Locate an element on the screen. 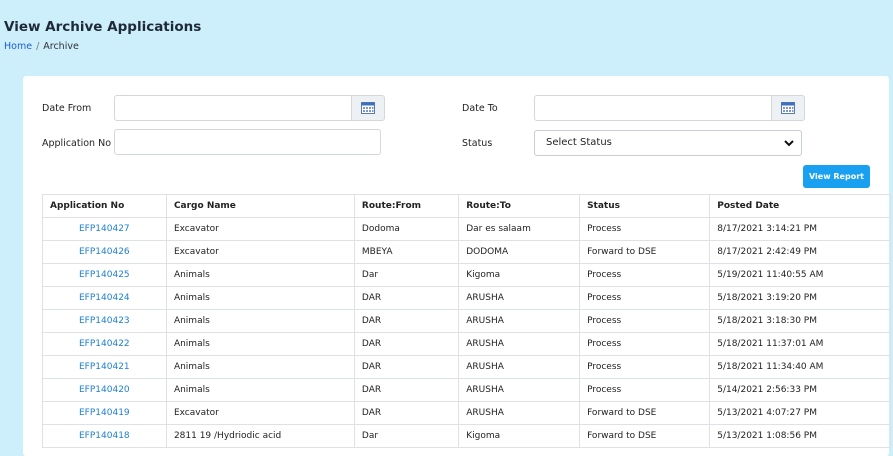 This screenshot has width=893, height=456. column-header: Cargo Name is located at coordinates (260, 206).